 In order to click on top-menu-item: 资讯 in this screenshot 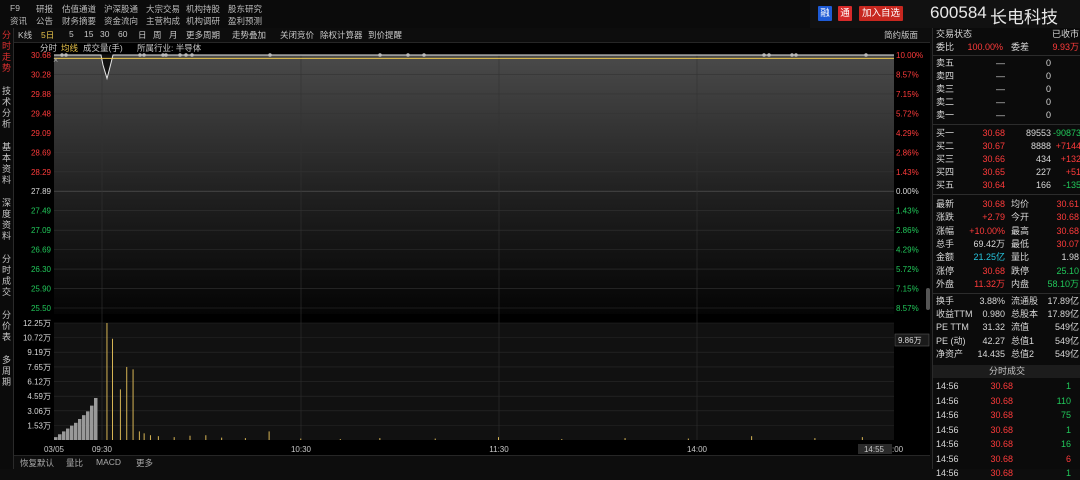, I will do `click(18, 21)`.